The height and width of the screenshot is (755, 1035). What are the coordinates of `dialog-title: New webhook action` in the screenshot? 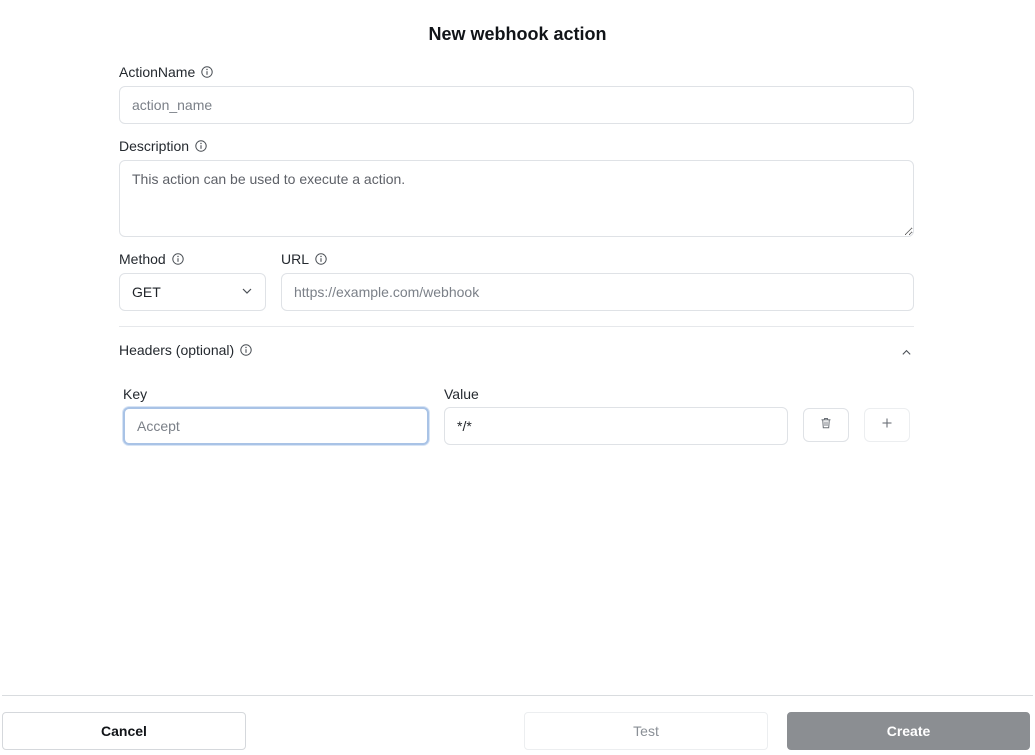 It's located at (517, 34).